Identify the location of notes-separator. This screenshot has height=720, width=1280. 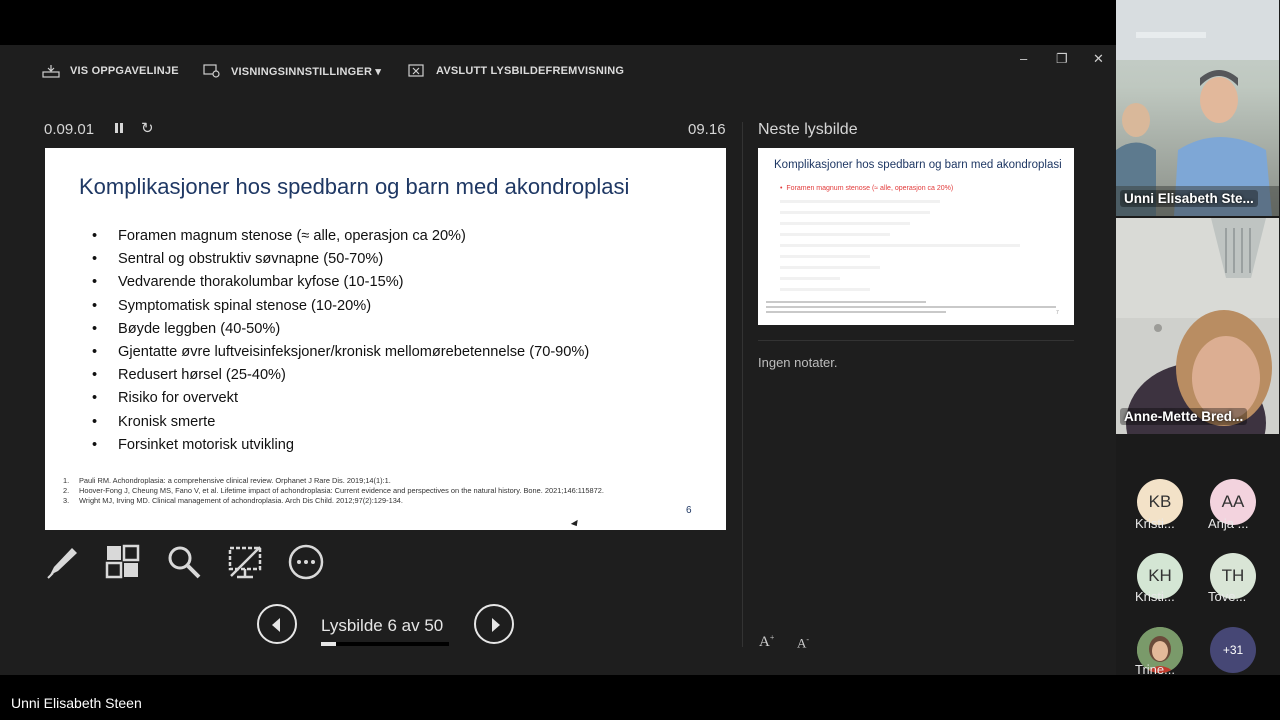
(916, 340).